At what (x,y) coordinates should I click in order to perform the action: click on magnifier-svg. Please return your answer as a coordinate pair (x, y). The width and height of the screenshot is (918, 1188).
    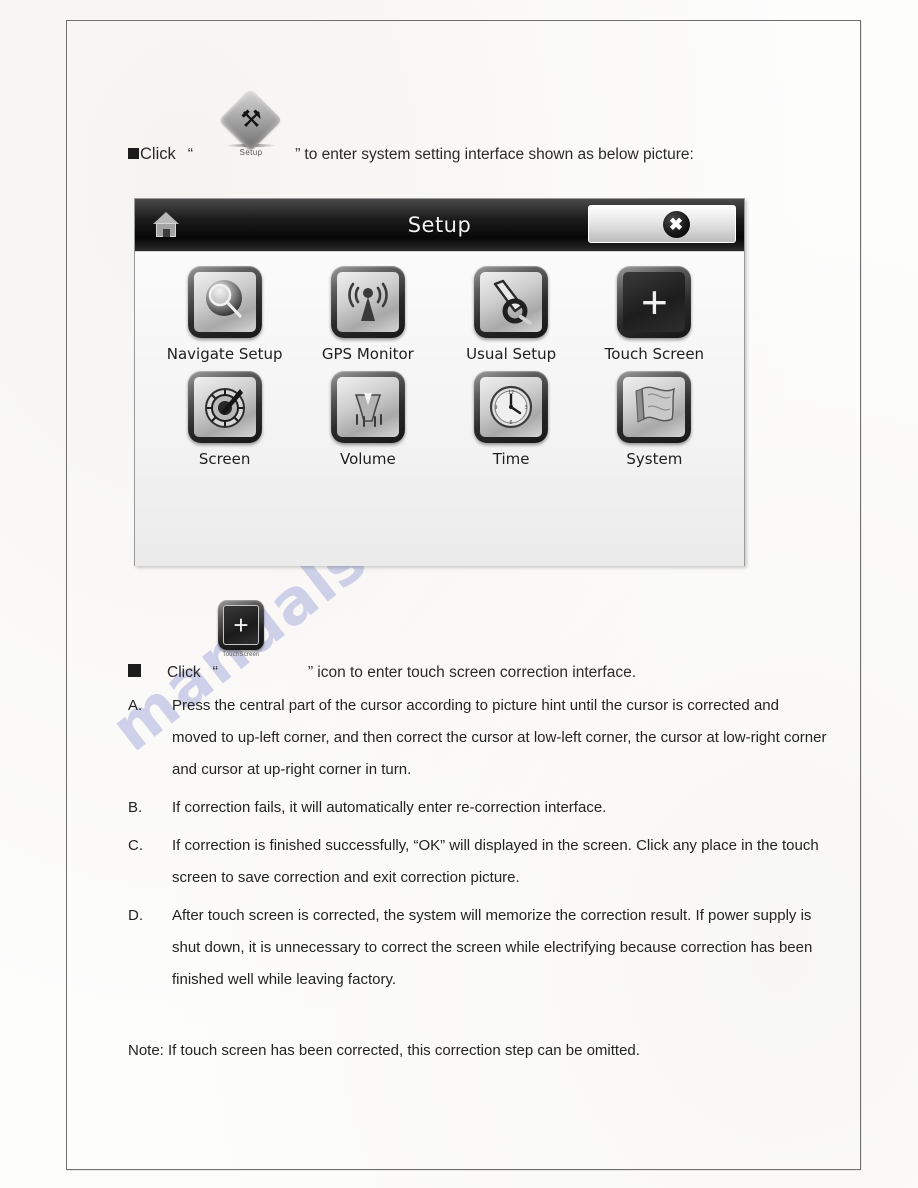
    Looking at the image, I should click on (223, 299).